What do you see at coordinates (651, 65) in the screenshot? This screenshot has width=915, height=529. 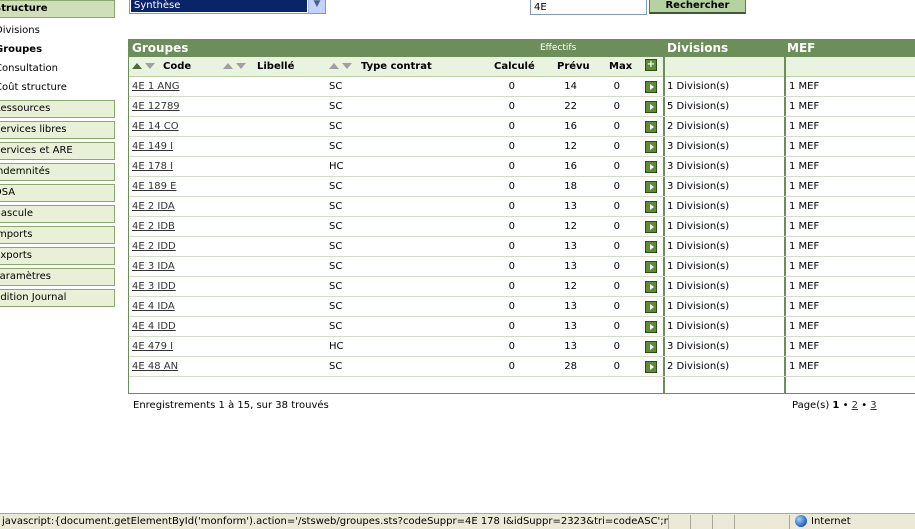 I see `add-icon: +` at bounding box center [651, 65].